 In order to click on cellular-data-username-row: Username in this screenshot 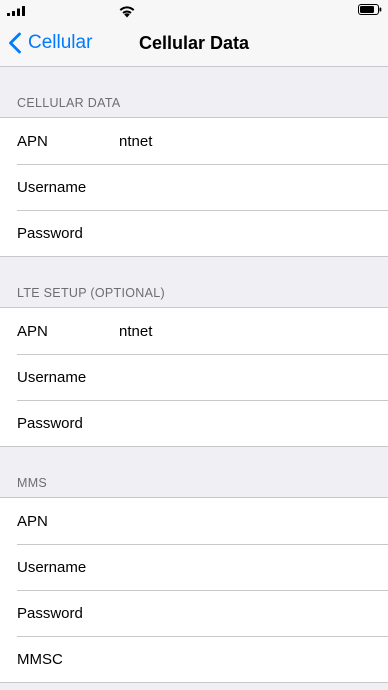, I will do `click(194, 187)`.